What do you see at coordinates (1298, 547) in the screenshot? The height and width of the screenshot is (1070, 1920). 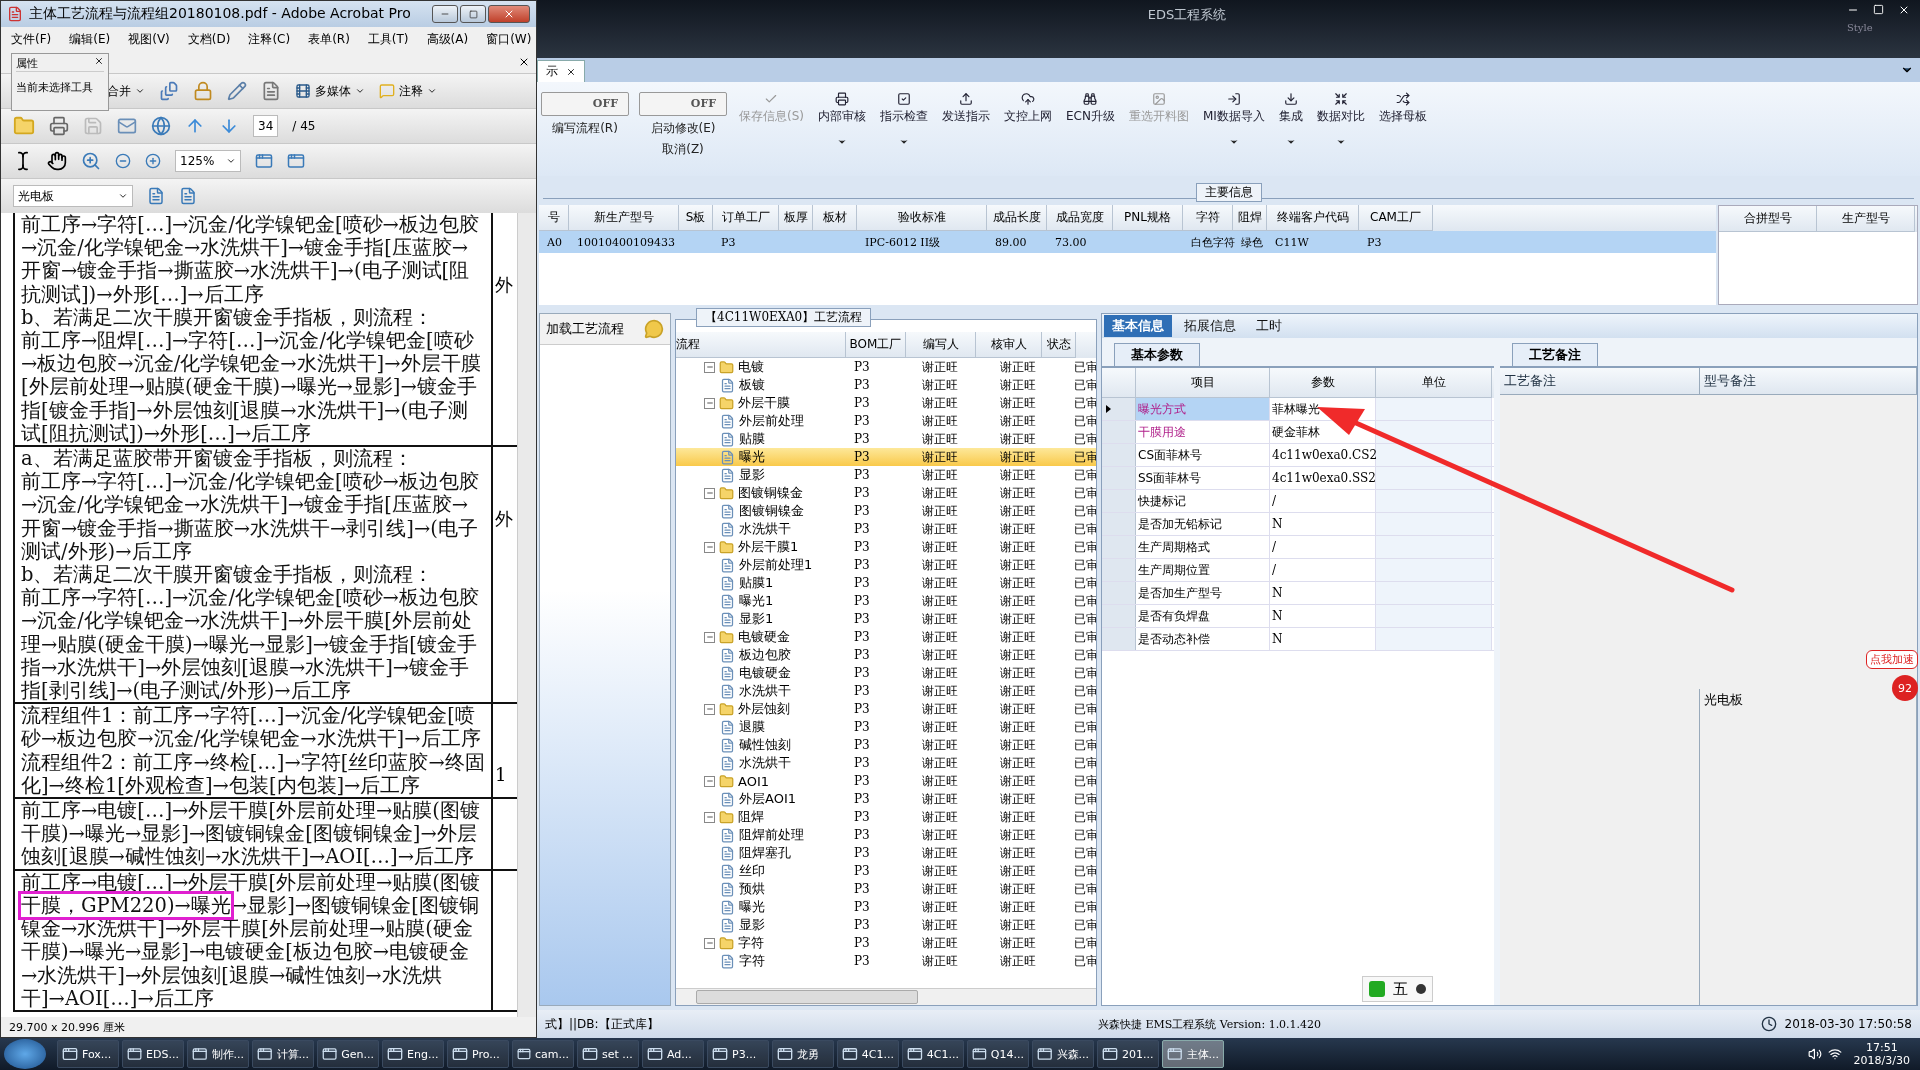 I see `table-row: 生产周期格式 /` at bounding box center [1298, 547].